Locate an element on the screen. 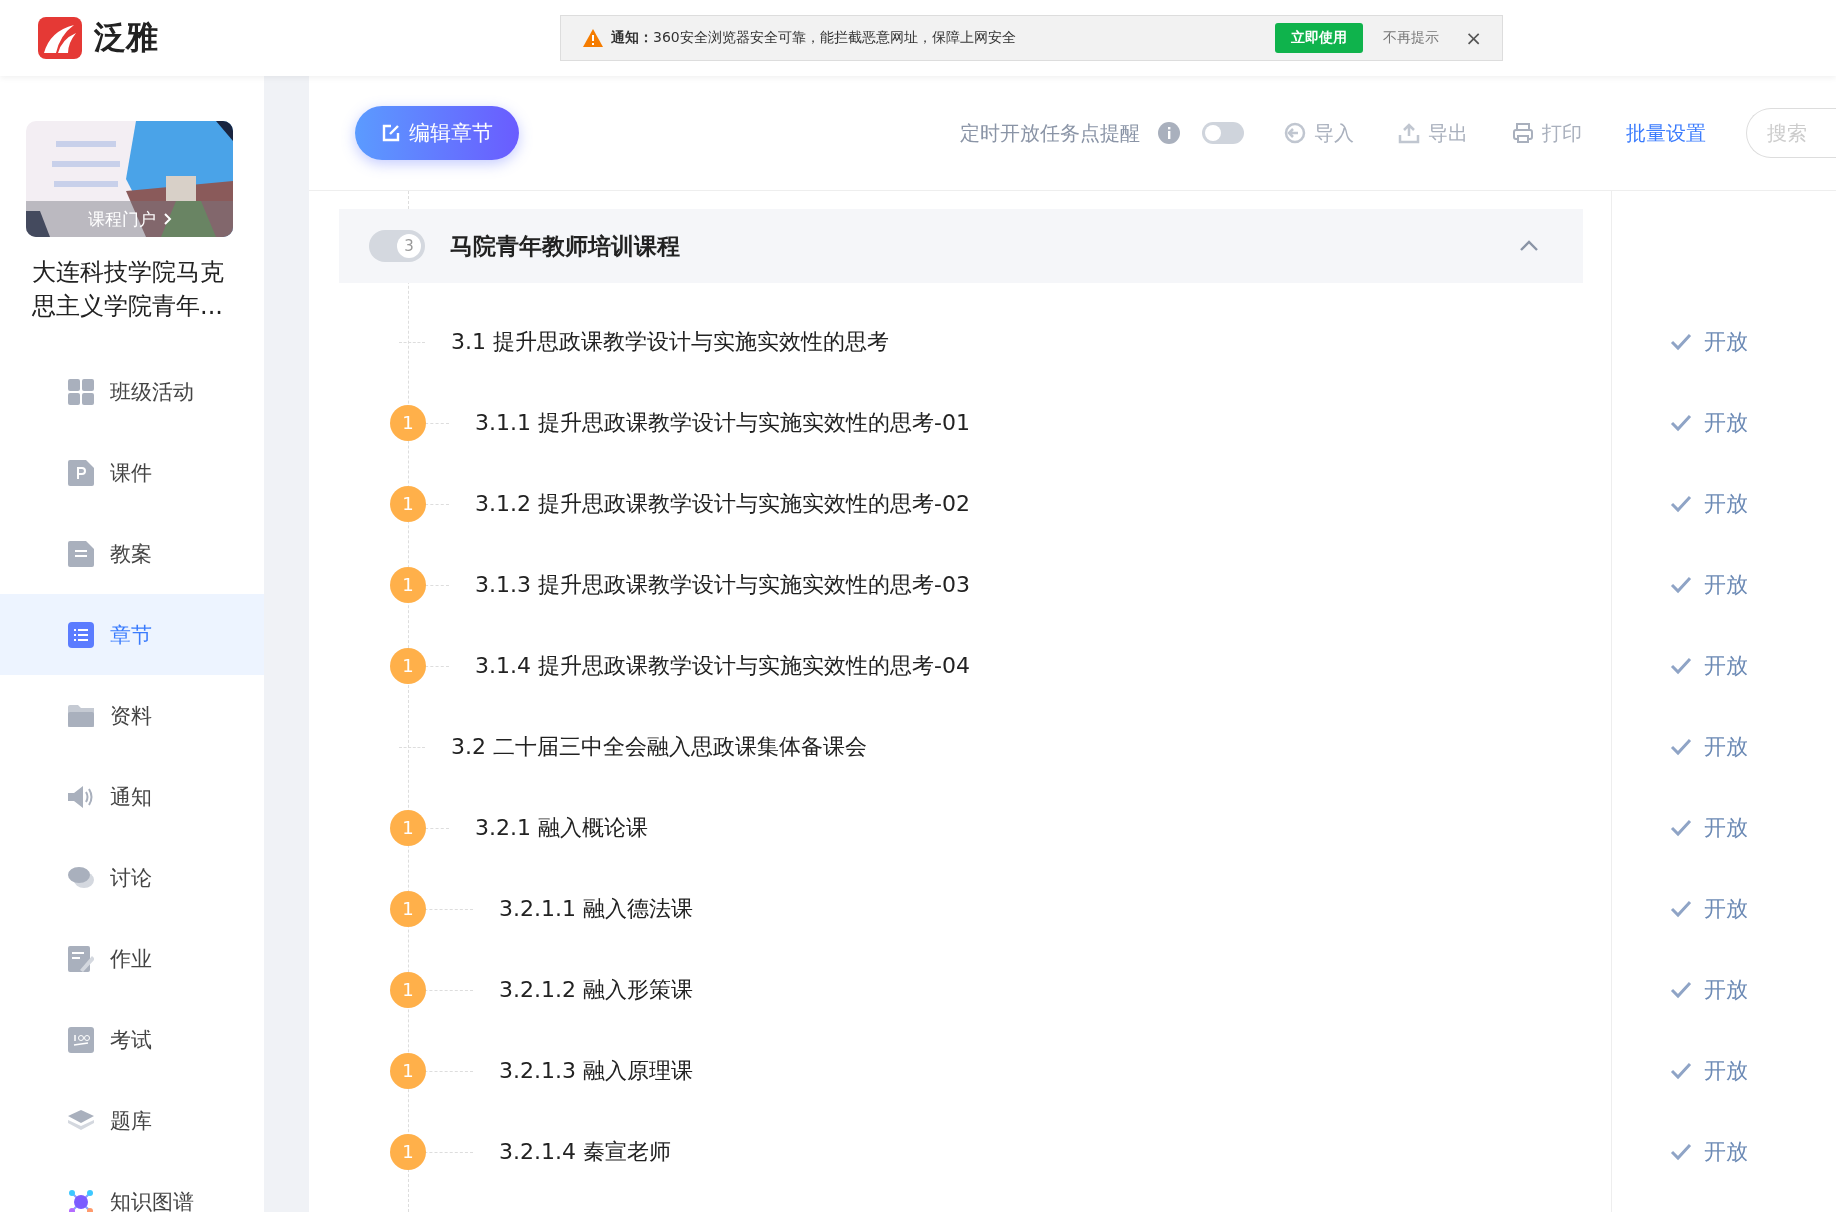  dismiss-link: 不再提示 is located at coordinates (1411, 38).